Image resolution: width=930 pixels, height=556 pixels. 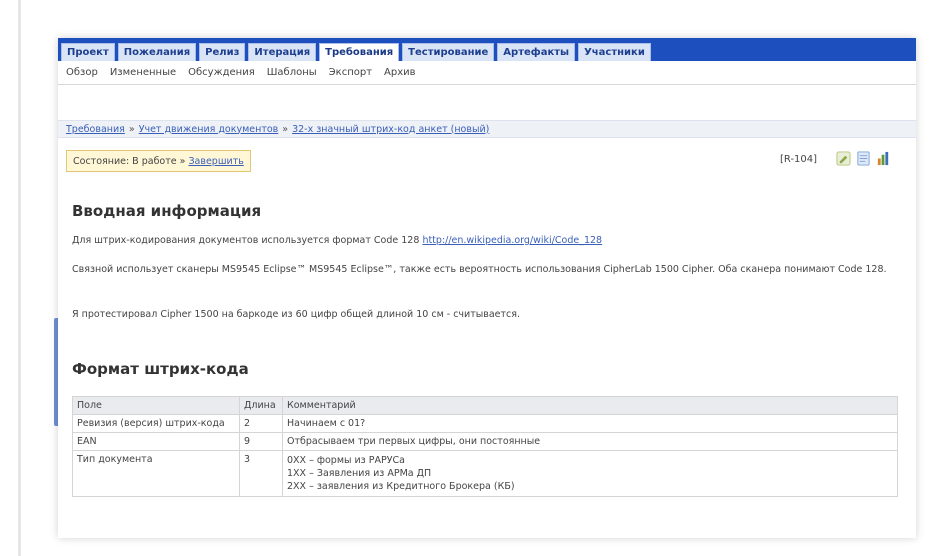 What do you see at coordinates (346, 460) in the screenshot?
I see `comment-line: 0XX – формы из РАРУСа` at bounding box center [346, 460].